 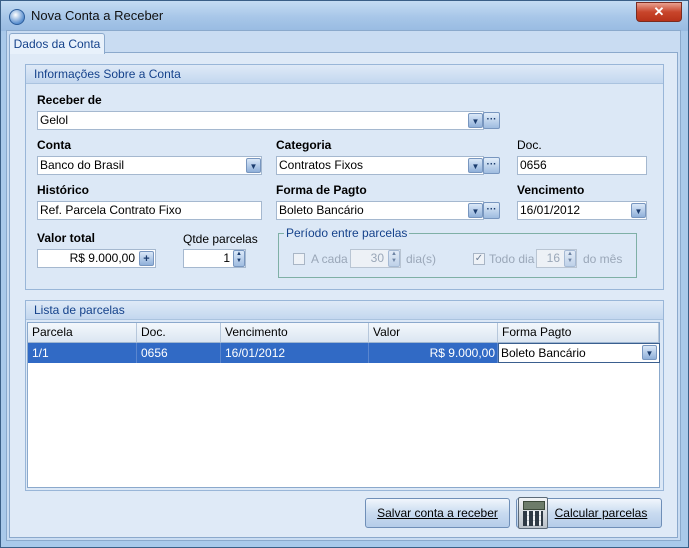 What do you see at coordinates (512, 259) in the screenshot?
I see `todo-dia-label: Todo dia` at bounding box center [512, 259].